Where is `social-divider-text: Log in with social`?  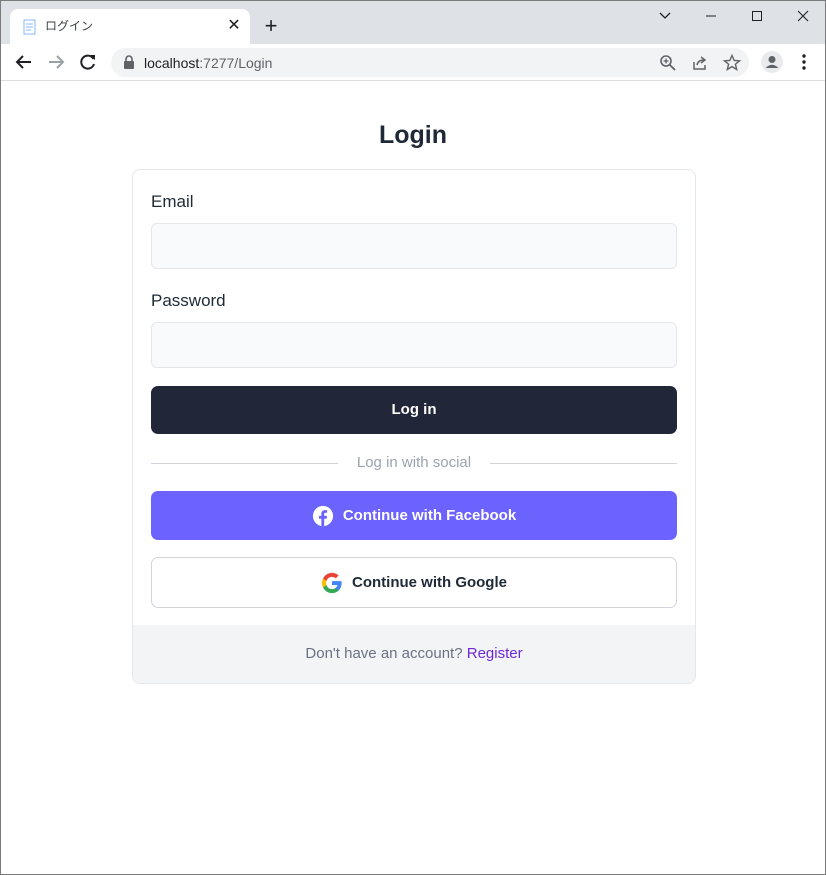
social-divider-text: Log in with social is located at coordinates (414, 462).